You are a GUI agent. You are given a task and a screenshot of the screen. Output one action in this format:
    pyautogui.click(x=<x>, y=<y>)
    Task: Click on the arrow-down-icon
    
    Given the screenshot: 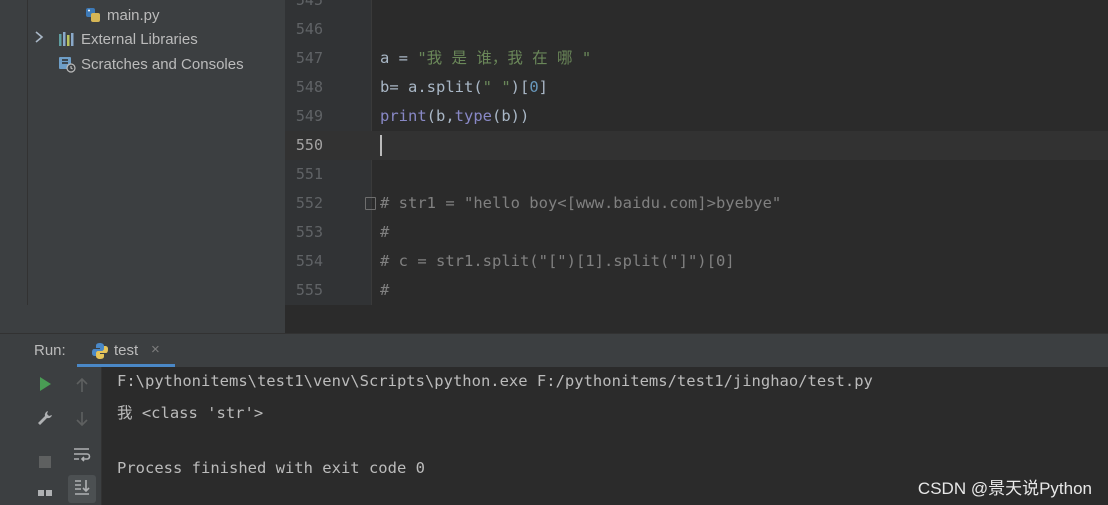 What is the action you would take?
    pyautogui.click(x=82, y=421)
    